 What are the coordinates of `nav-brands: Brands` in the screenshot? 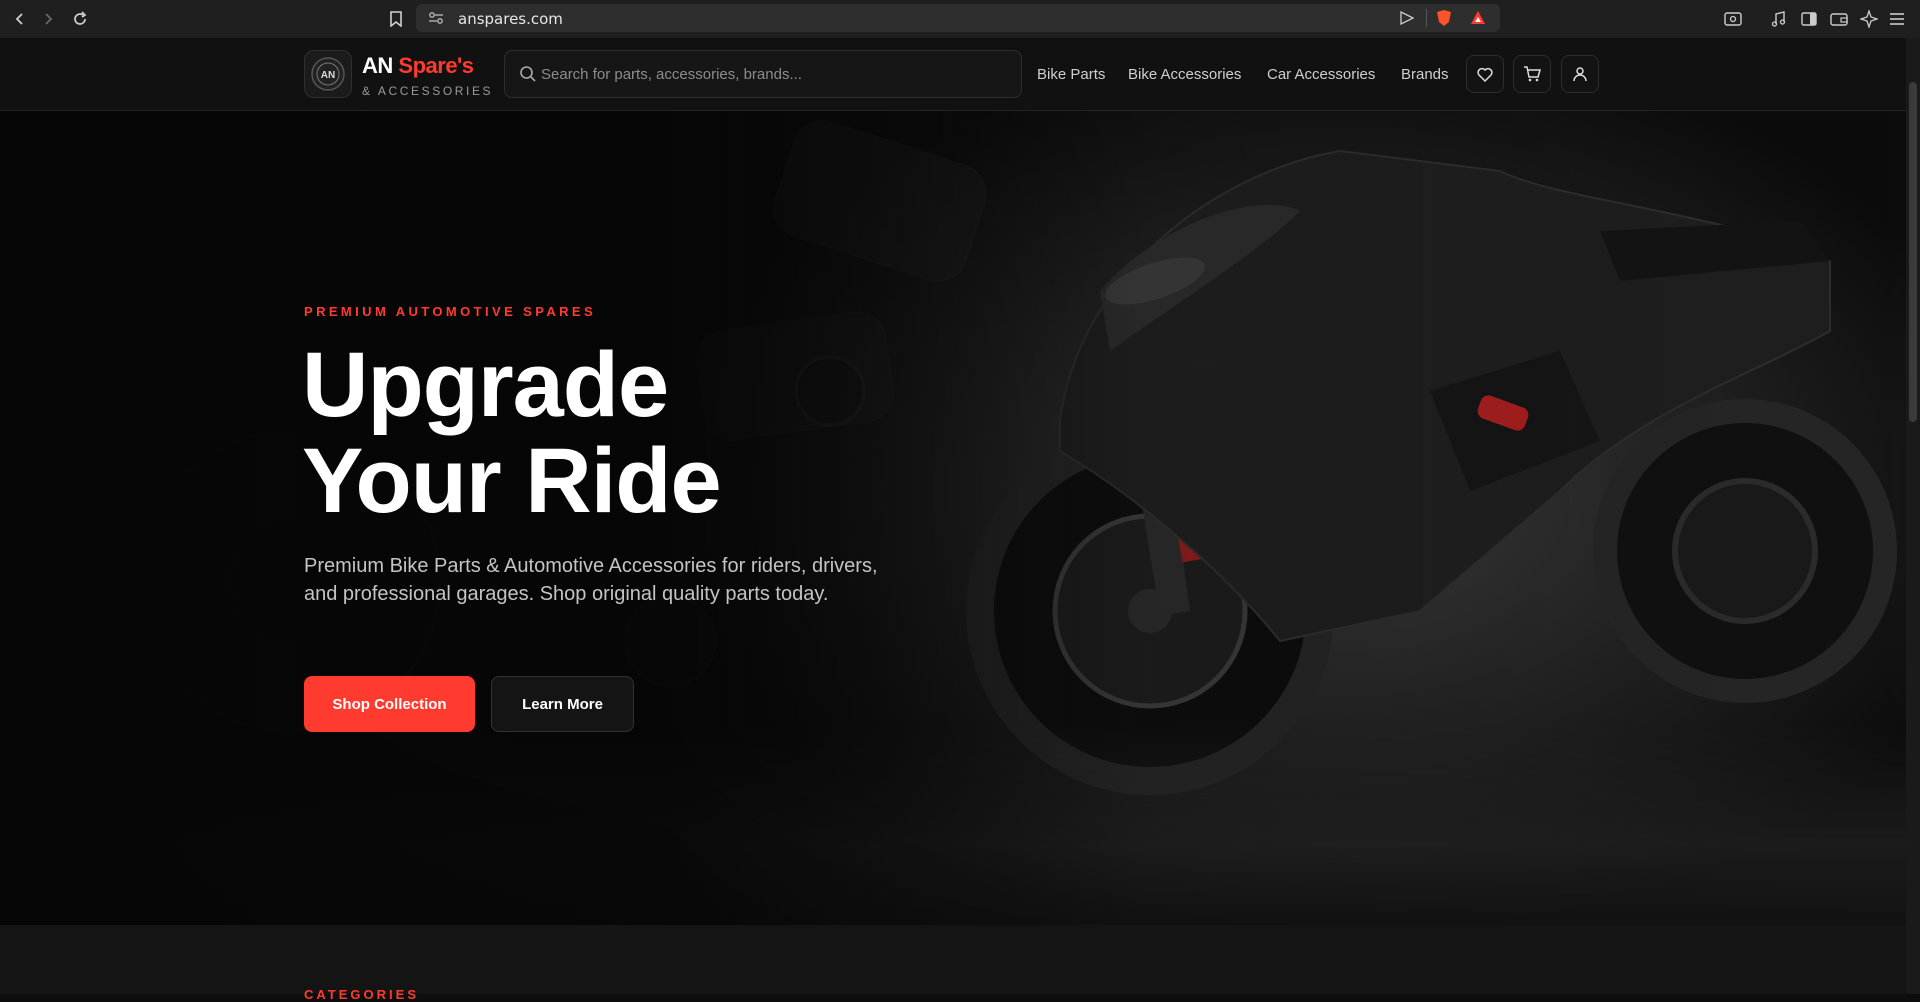 It's located at (1425, 74).